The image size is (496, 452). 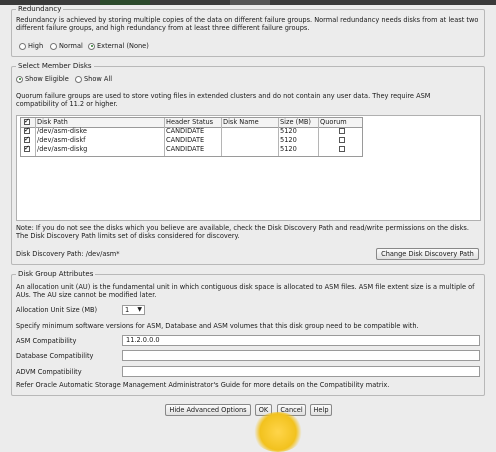 What do you see at coordinates (46, 341) in the screenshot?
I see `asm-compat-label: ASM Compatibility` at bounding box center [46, 341].